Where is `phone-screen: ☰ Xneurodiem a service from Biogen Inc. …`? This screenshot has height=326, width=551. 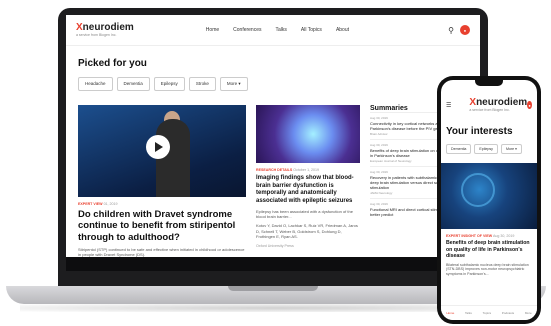 phone-screen: ☰ Xneurodiem a service from Biogen Inc. … is located at coordinates (489, 200).